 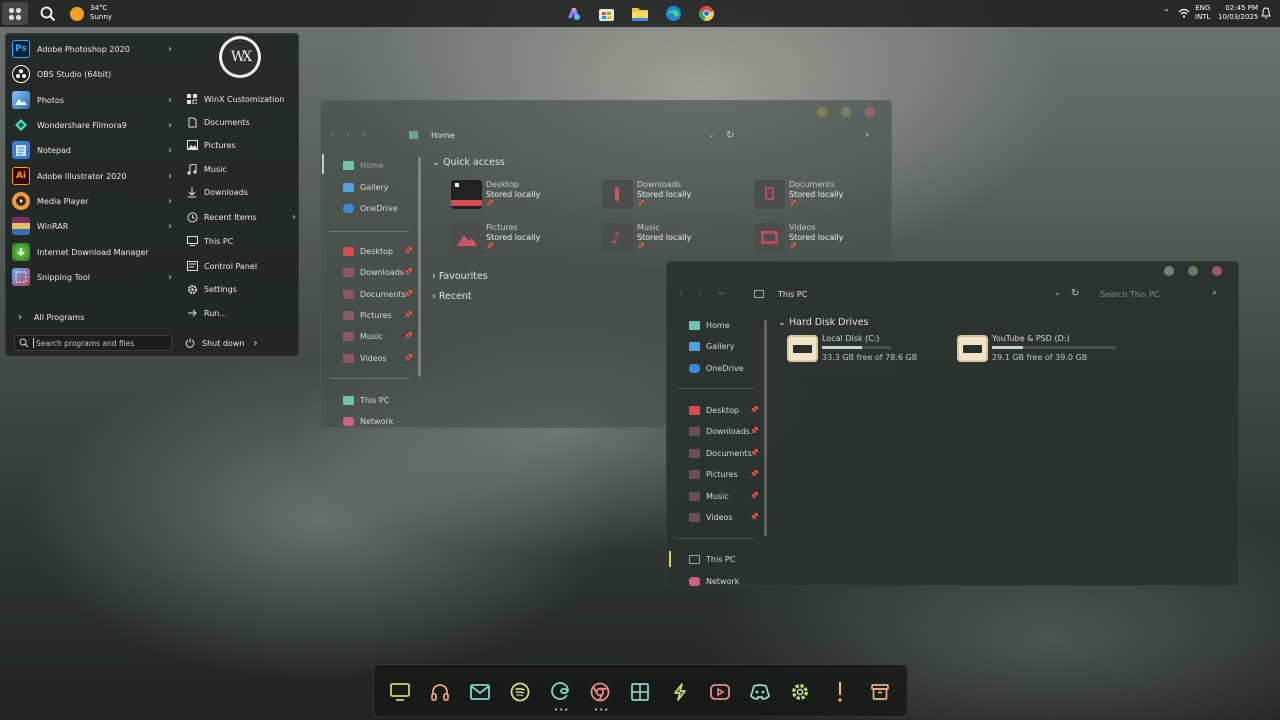 I want to click on start-search-box: Search programs and files, so click(x=93, y=343).